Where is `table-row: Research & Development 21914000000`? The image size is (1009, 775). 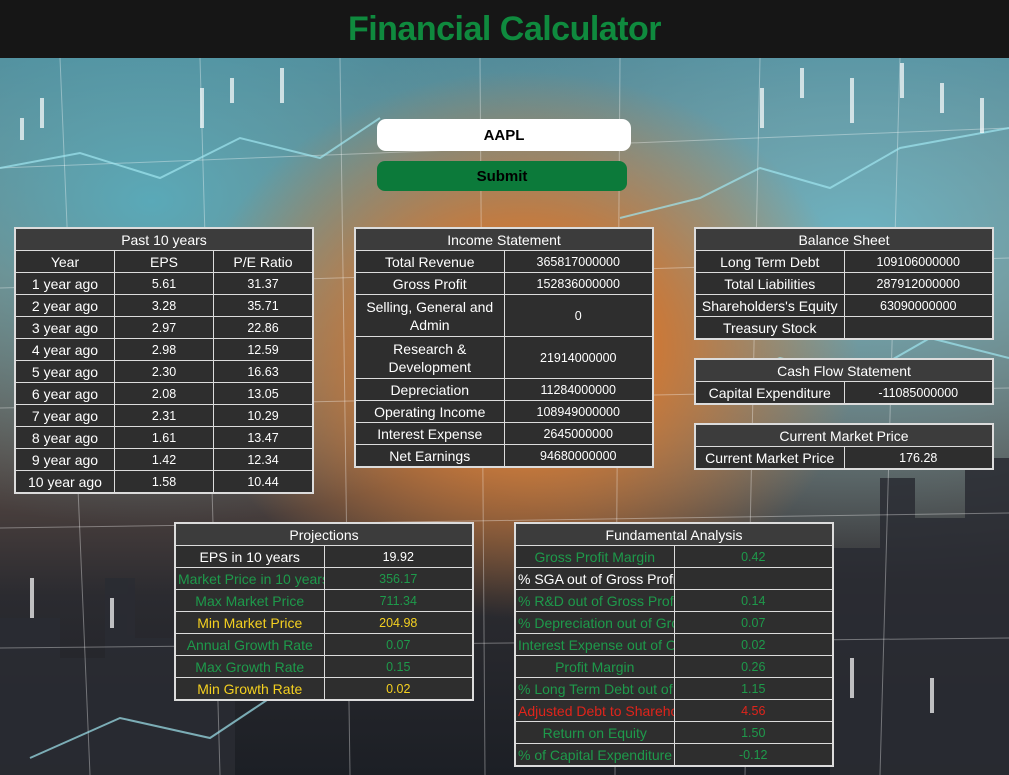 table-row: Research & Development 21914000000 is located at coordinates (504, 357).